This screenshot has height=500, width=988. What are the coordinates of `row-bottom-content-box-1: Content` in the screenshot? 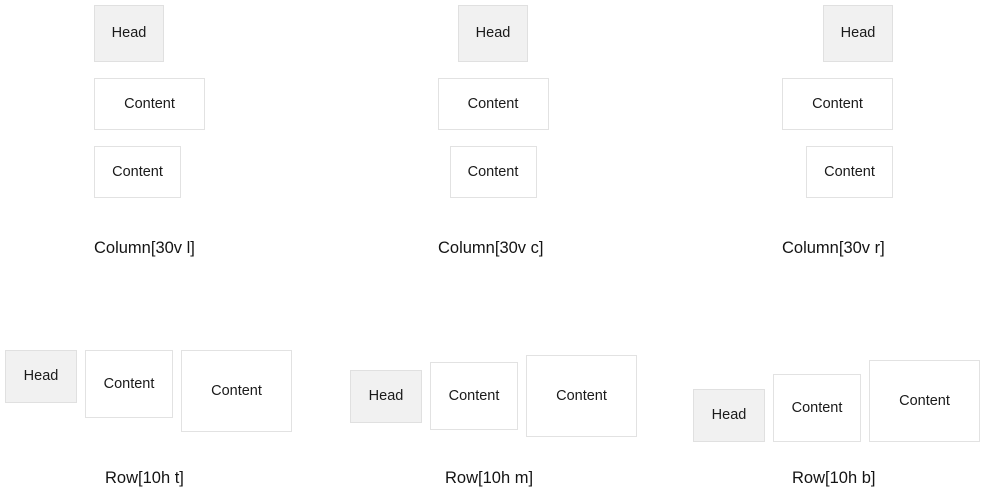 It's located at (817, 408).